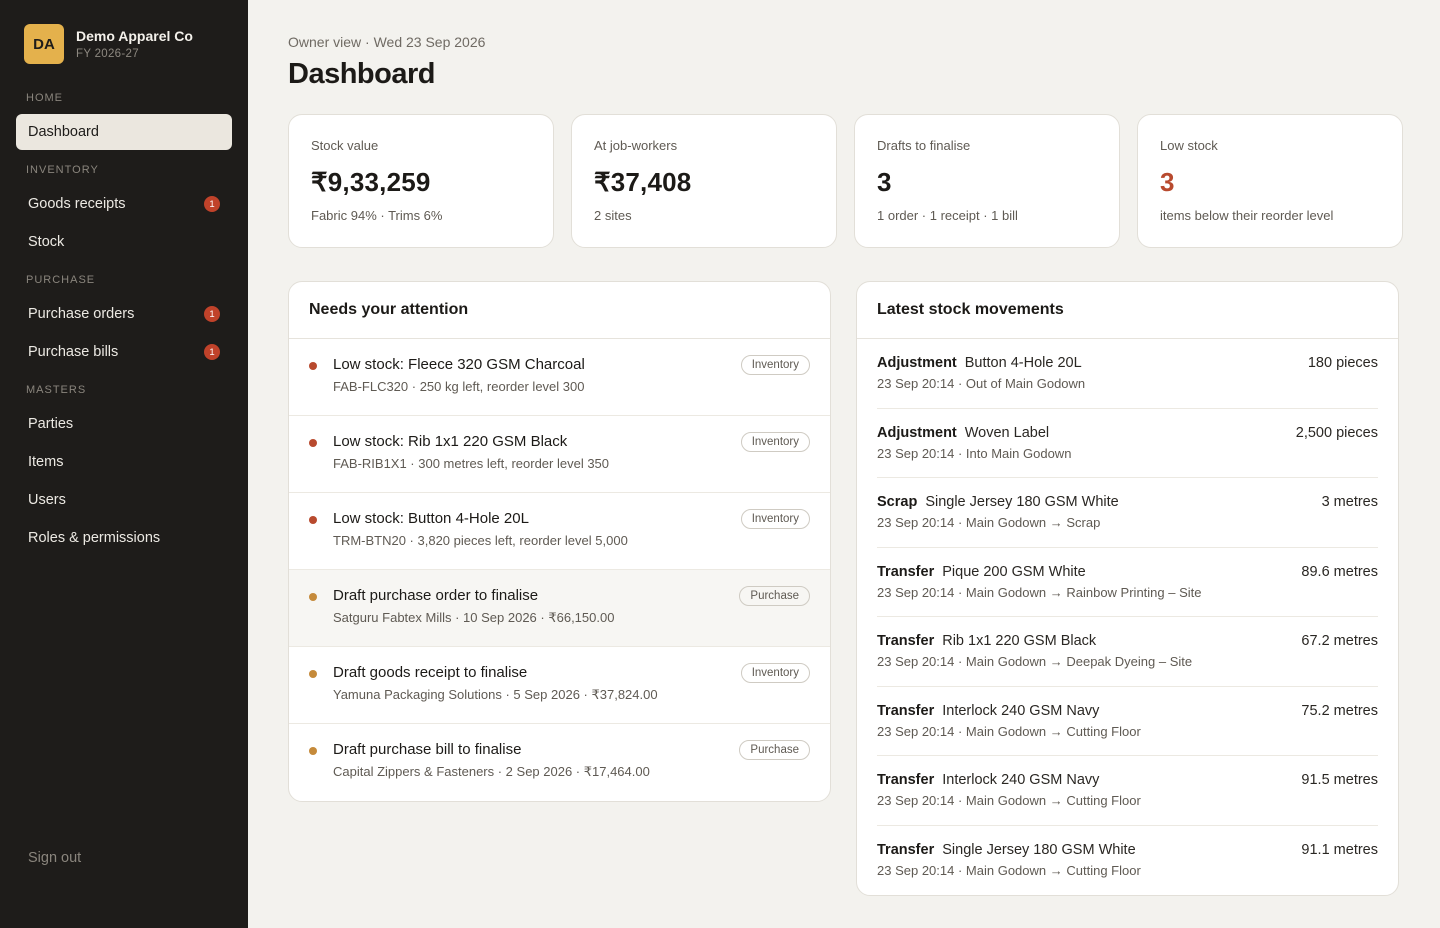 The height and width of the screenshot is (928, 1440). I want to click on sidebar-item-stock: Stock, so click(124, 242).